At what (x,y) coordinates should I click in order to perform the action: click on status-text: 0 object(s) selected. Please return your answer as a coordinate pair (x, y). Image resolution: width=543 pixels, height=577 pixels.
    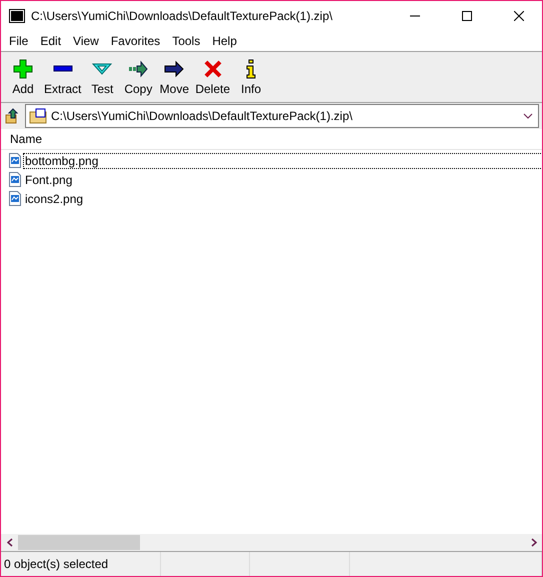
    Looking at the image, I should click on (81, 564).